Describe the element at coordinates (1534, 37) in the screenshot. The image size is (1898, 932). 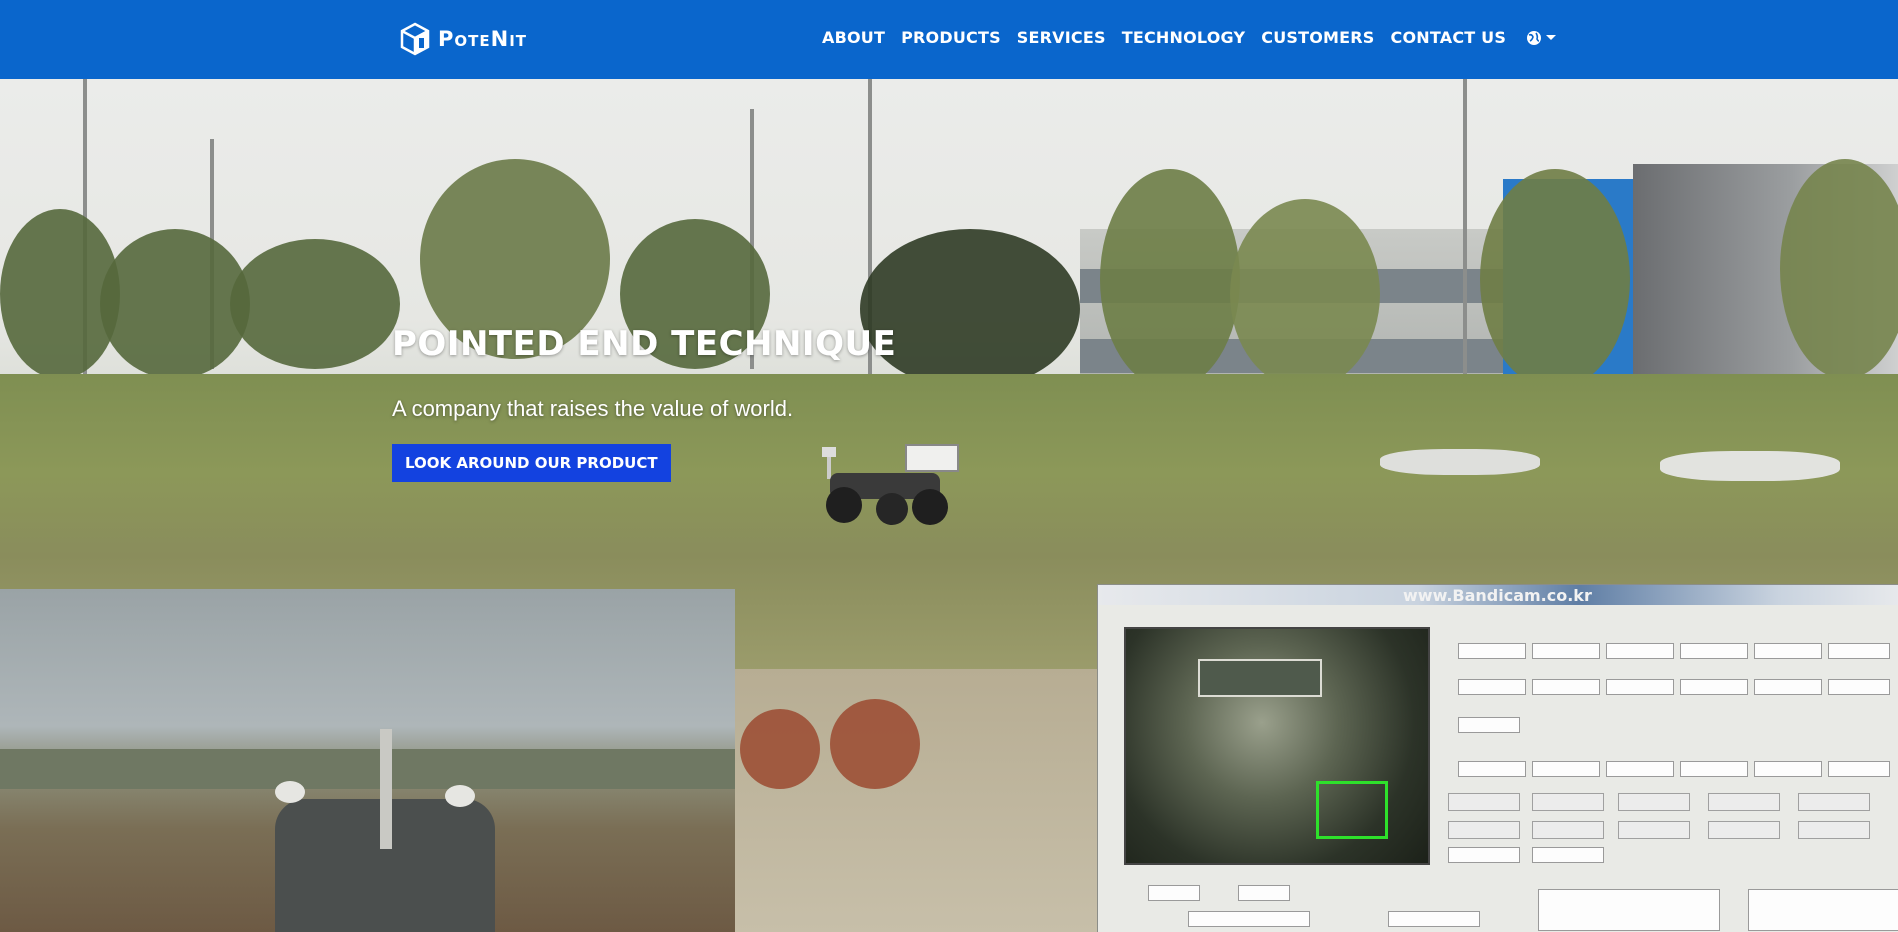
I see `globe-icon` at that location.